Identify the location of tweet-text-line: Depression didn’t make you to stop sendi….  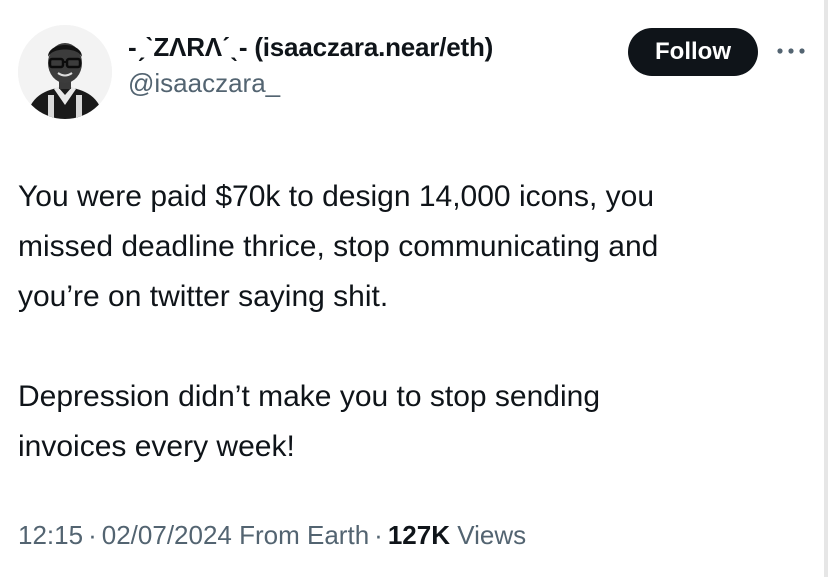
(309, 396).